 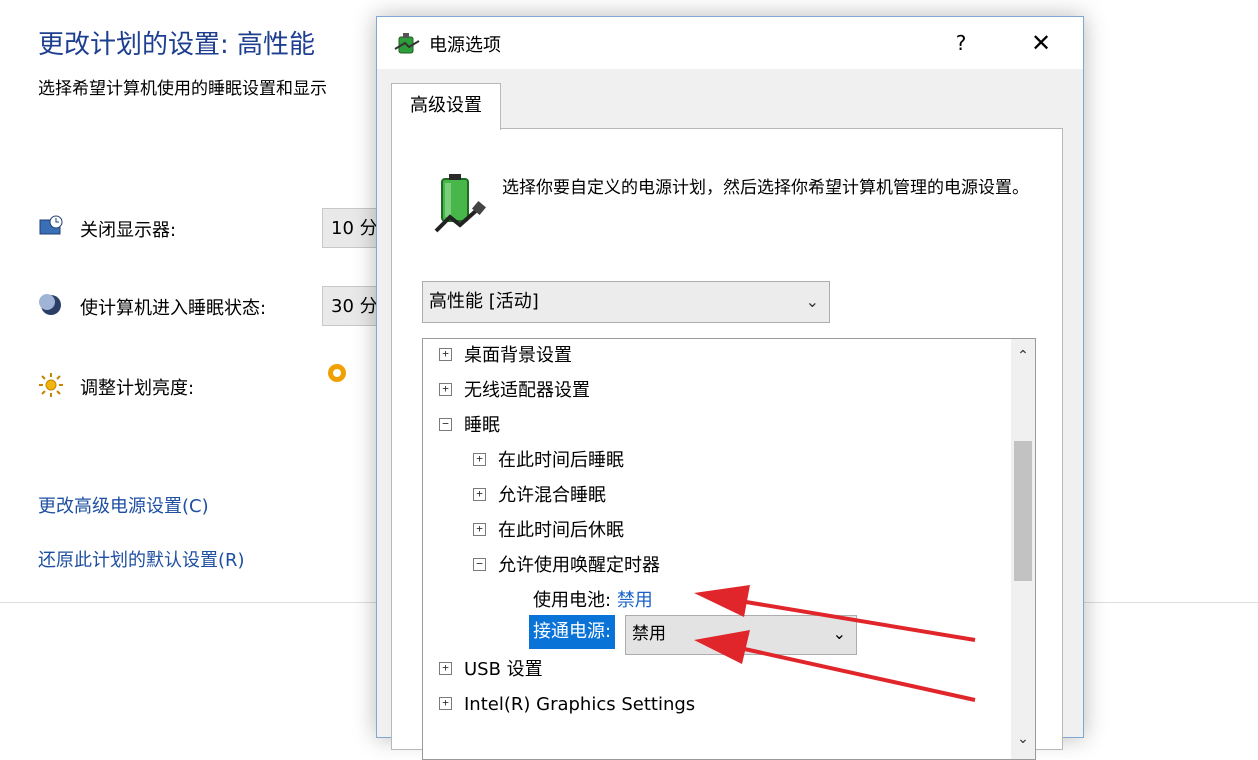 I want to click on tree-item-label: 允许使用唤醒定时器, so click(x=579, y=565).